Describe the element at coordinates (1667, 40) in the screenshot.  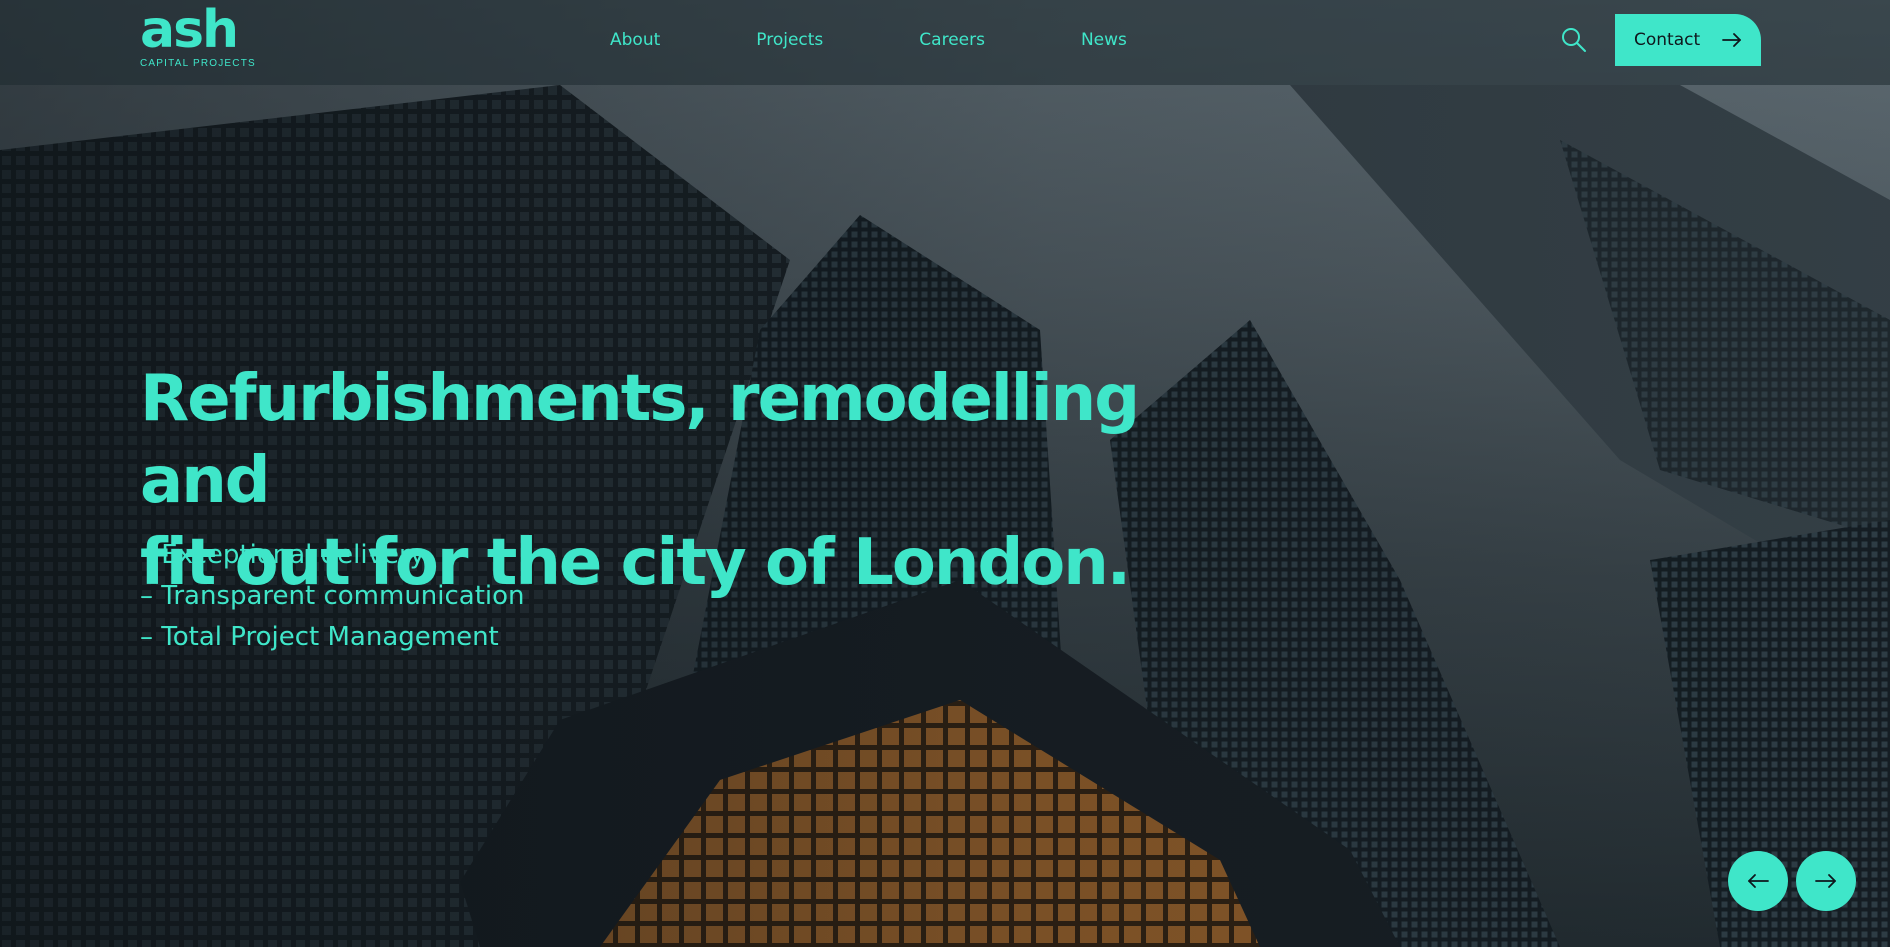
I see `contact-button-label: Contact` at that location.